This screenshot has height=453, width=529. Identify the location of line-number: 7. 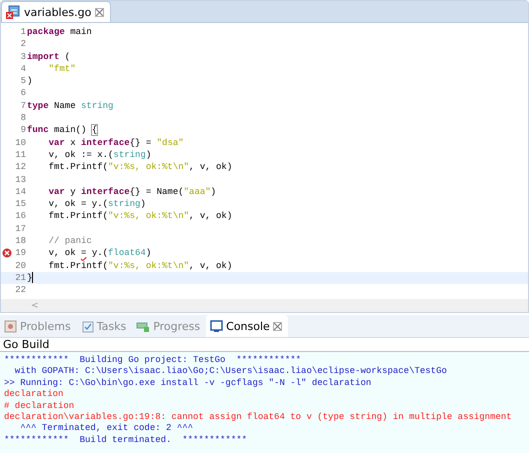
(23, 106).